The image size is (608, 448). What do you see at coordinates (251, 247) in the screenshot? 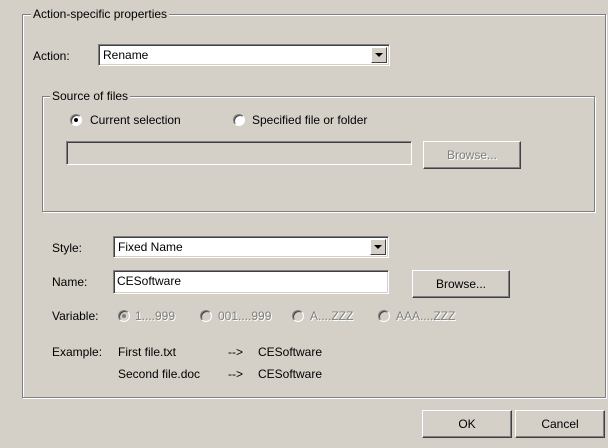
I see `style-select: Fixed Name` at bounding box center [251, 247].